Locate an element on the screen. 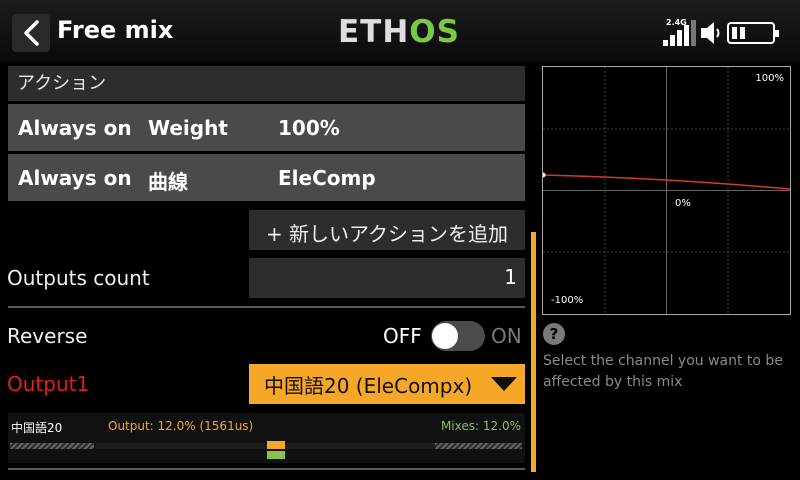 The image size is (800, 480). action-value: 100% is located at coordinates (309, 128).